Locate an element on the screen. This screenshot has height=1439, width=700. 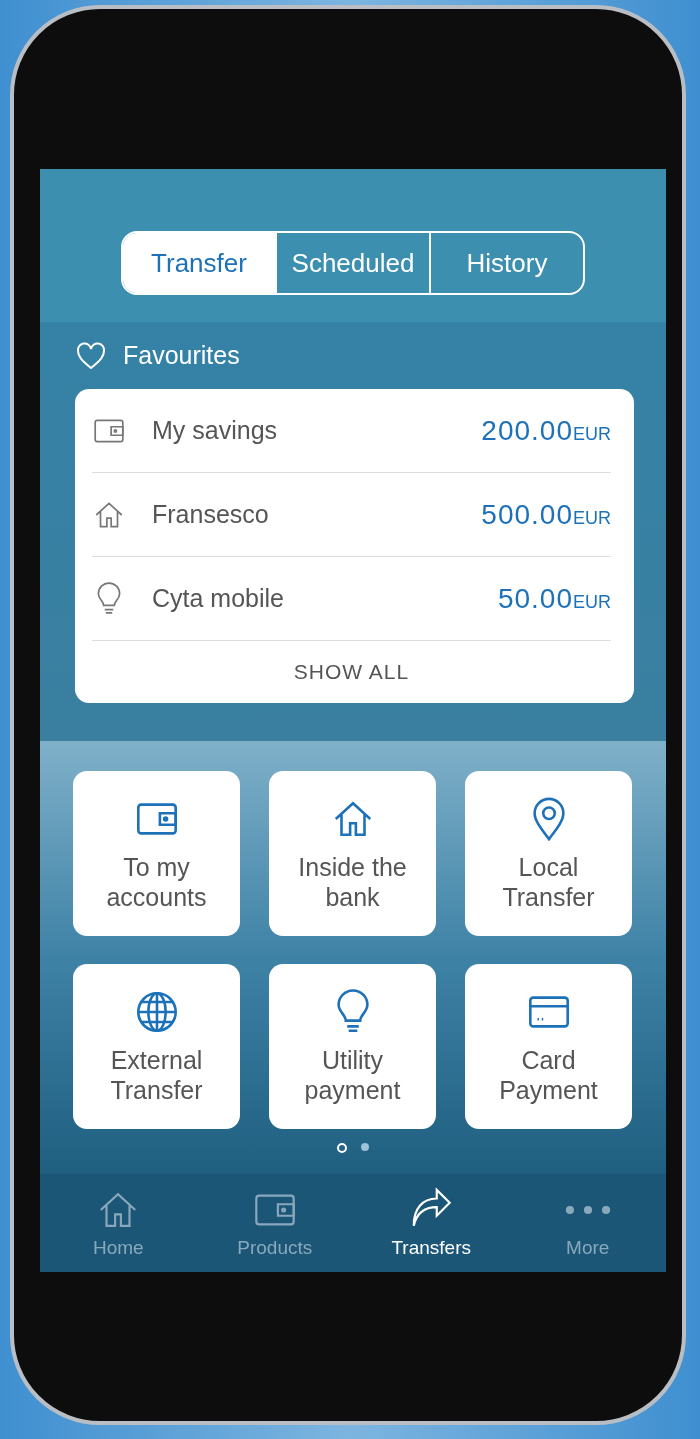
payee-name: Cyta mobile is located at coordinates (218, 598).